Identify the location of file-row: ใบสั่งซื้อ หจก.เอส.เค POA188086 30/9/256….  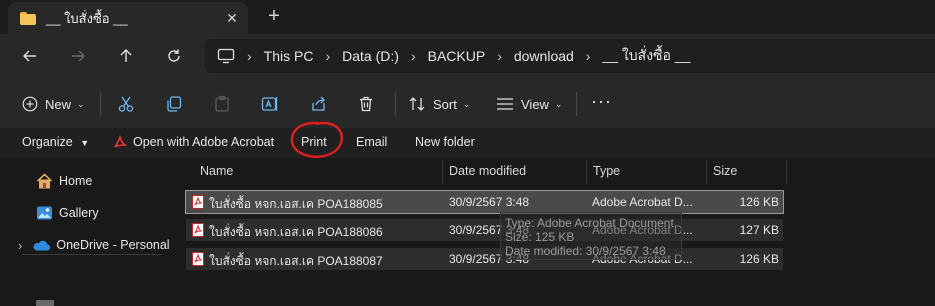
(484, 230).